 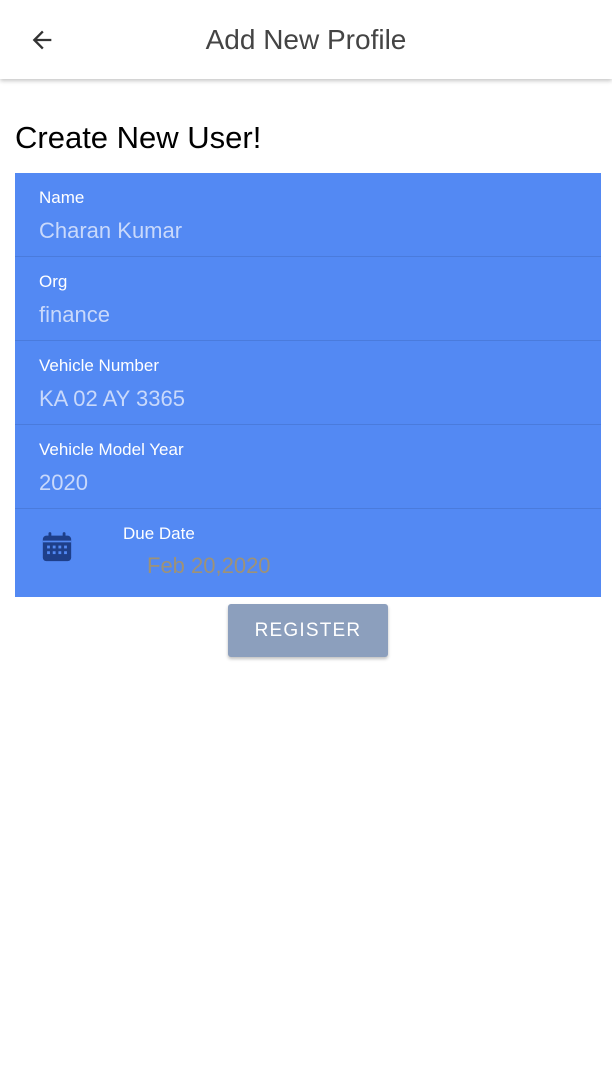 I want to click on vehicle-model-year-input, so click(x=309, y=483).